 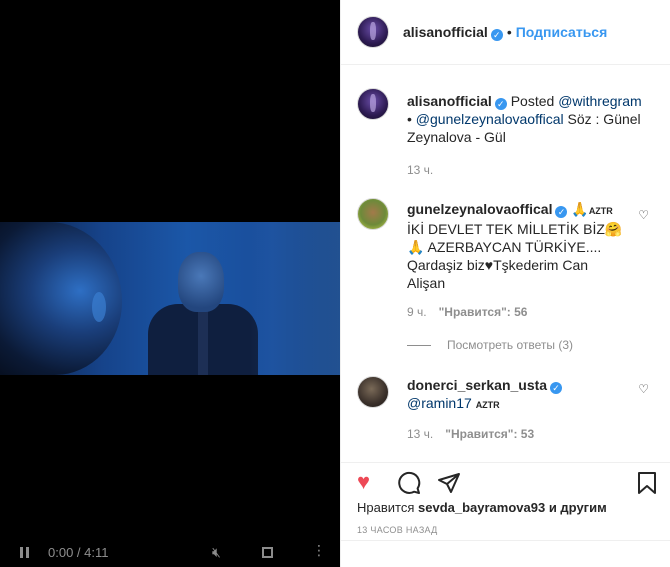 I want to click on divider, so click(x=505, y=540).